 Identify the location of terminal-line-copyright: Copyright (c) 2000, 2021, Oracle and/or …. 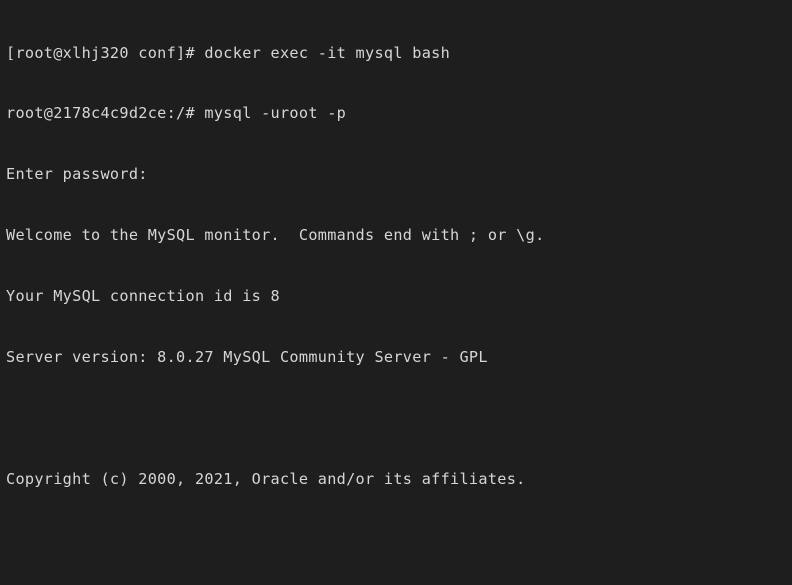
(266, 478).